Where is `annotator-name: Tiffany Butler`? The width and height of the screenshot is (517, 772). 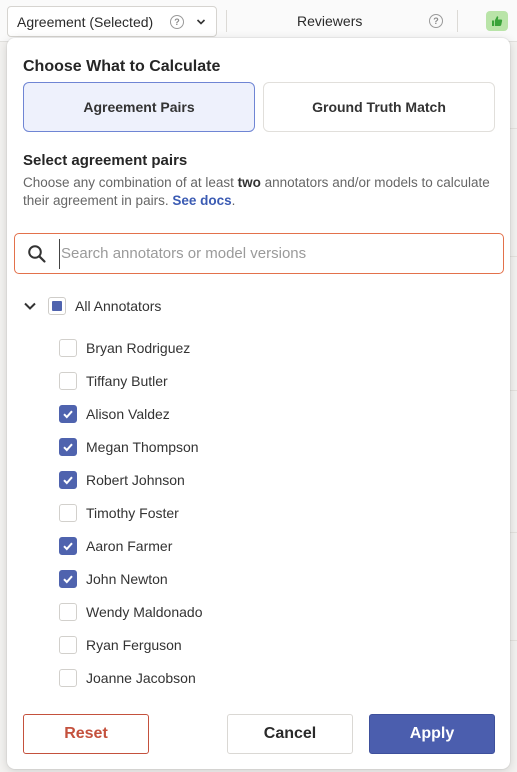
annotator-name: Tiffany Butler is located at coordinates (127, 380).